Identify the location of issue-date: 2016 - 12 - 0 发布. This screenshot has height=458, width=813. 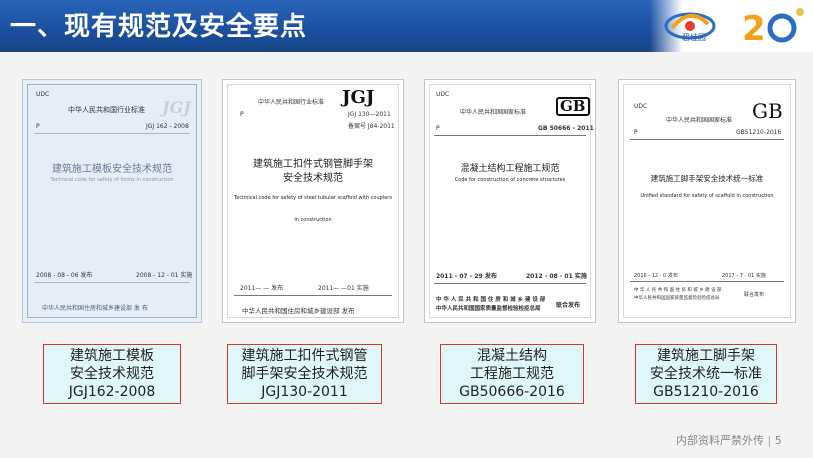
(656, 276).